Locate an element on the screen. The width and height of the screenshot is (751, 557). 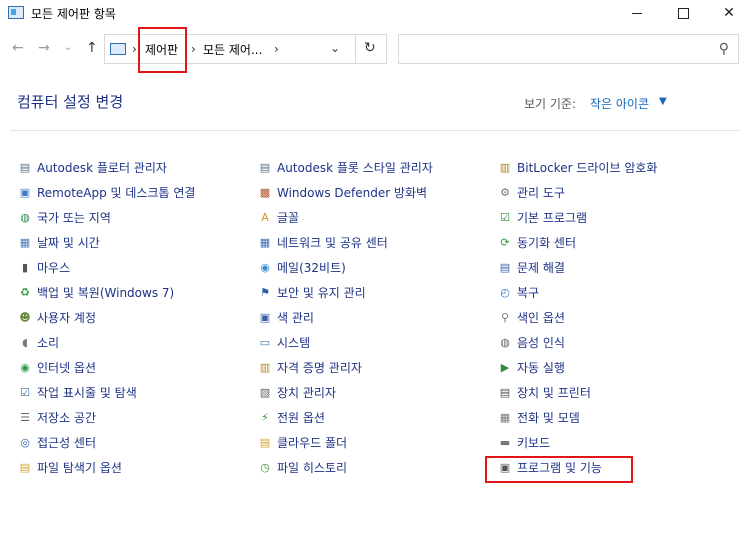
control-panel-item: ▧ 장치 관리자 is located at coordinates (345, 397).